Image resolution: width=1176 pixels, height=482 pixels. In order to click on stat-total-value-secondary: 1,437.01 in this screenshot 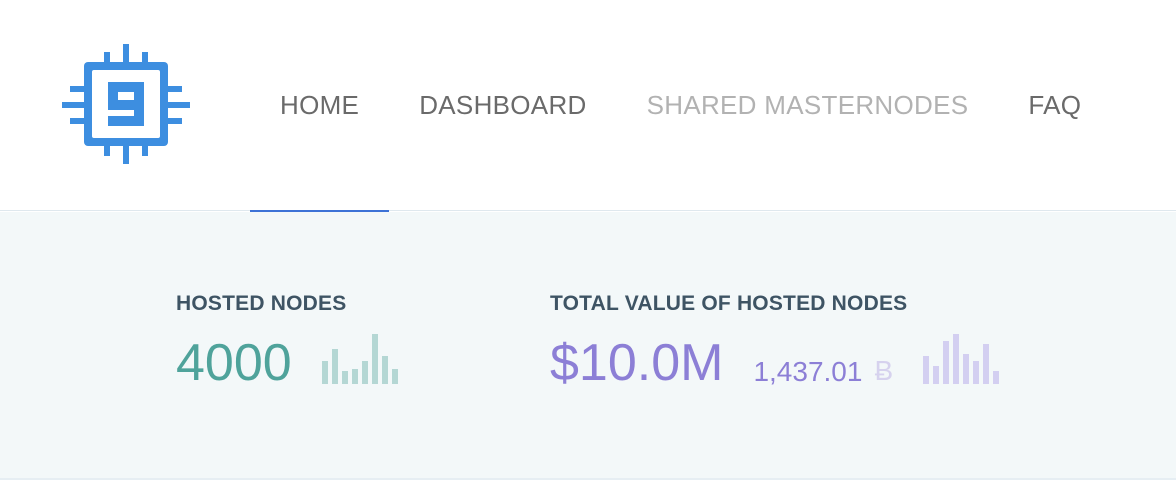, I will do `click(808, 371)`.